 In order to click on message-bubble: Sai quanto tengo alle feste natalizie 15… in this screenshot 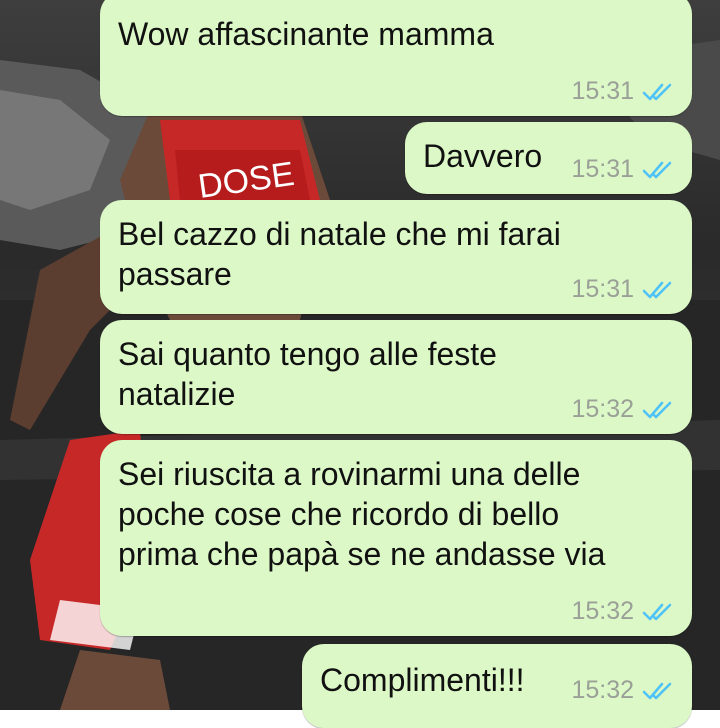, I will do `click(396, 377)`.